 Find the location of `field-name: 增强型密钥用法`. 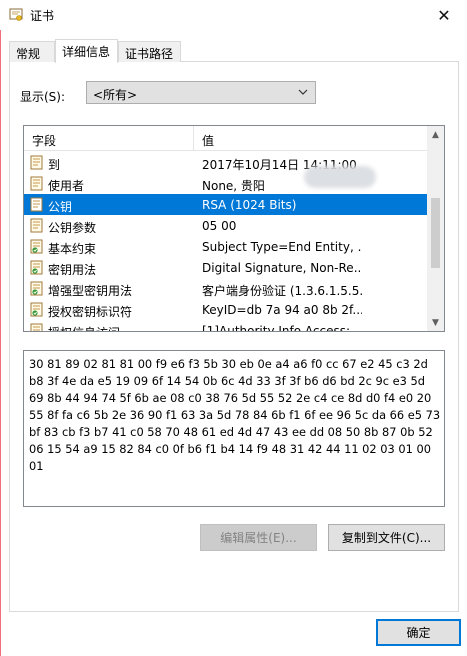

field-name: 增强型密钥用法 is located at coordinates (90, 291).